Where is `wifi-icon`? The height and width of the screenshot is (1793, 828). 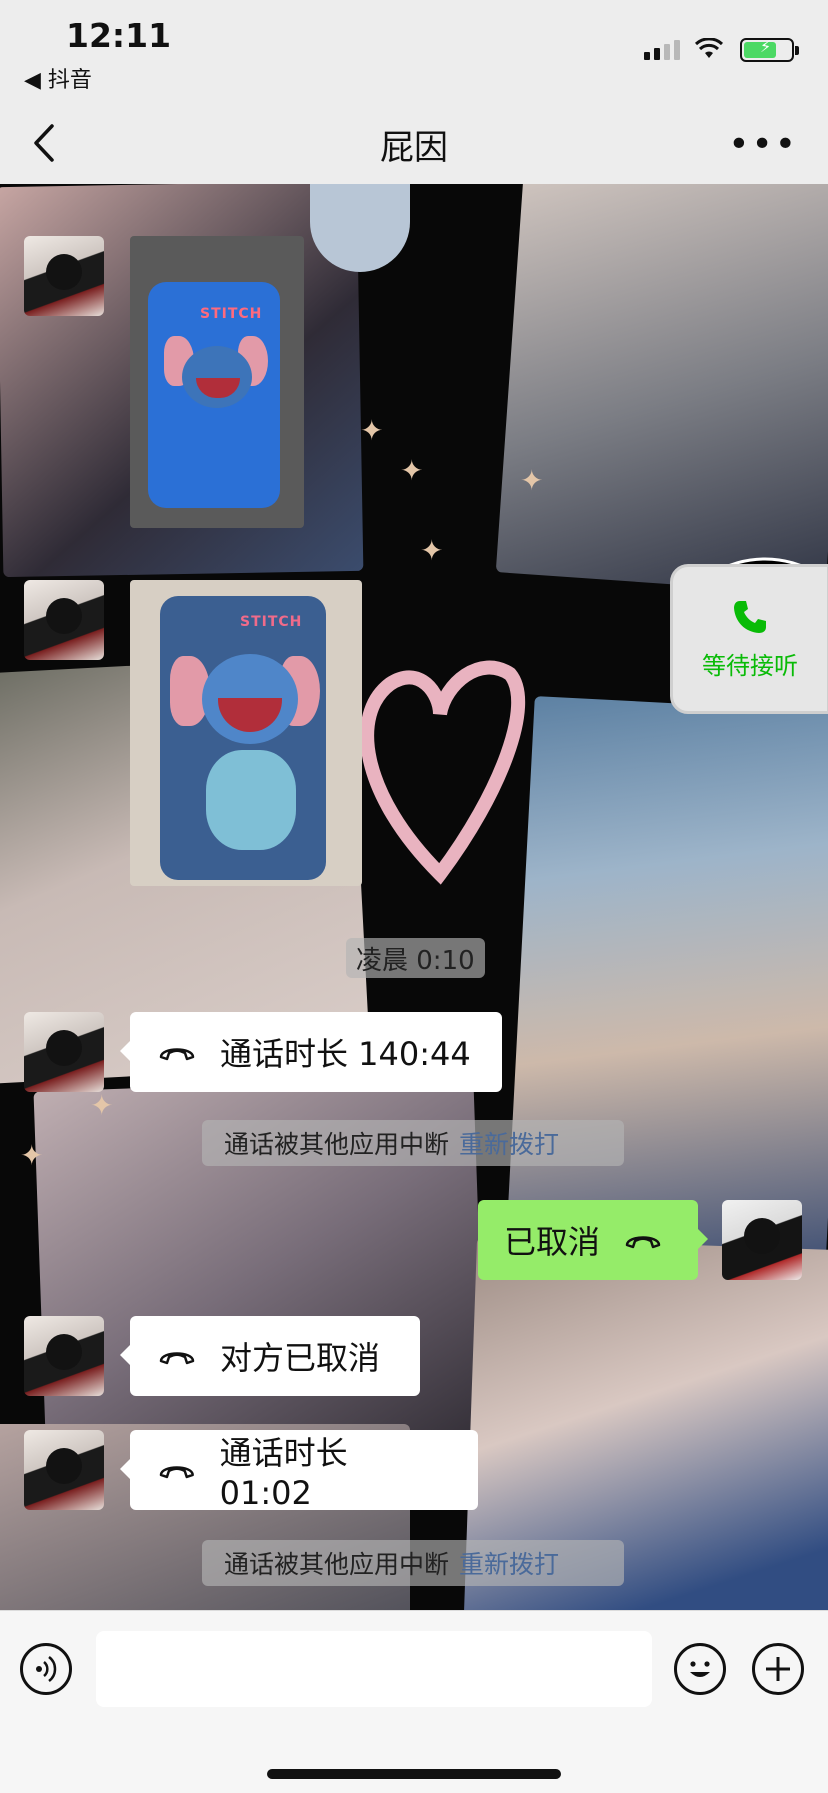
wifi-icon is located at coordinates (709, 48).